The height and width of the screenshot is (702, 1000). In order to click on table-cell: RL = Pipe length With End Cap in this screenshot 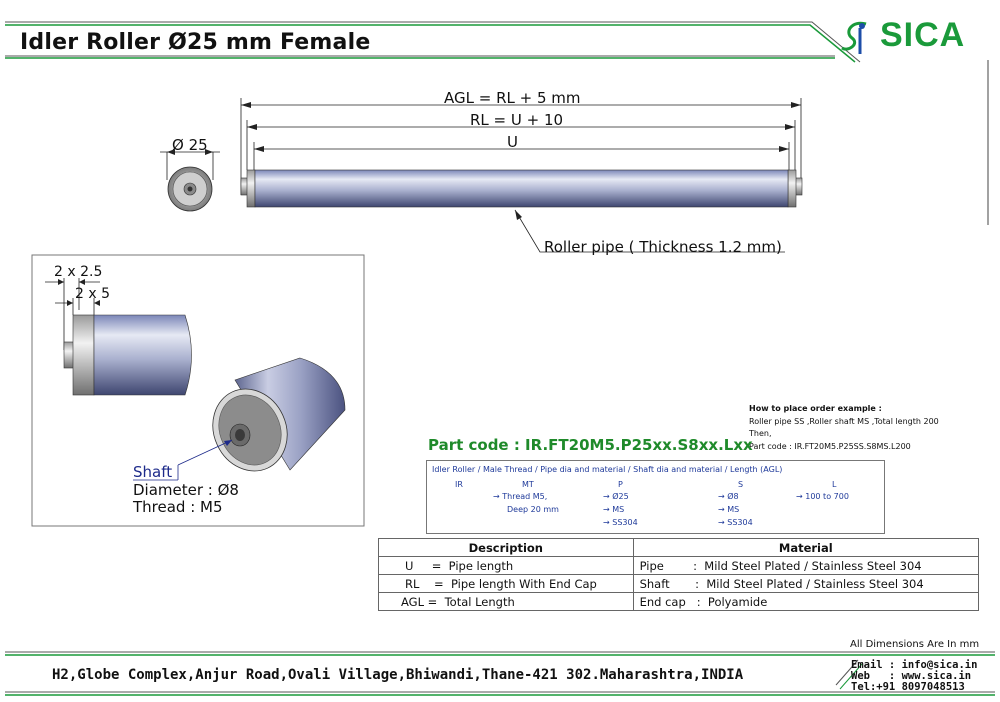, I will do `click(506, 583)`.